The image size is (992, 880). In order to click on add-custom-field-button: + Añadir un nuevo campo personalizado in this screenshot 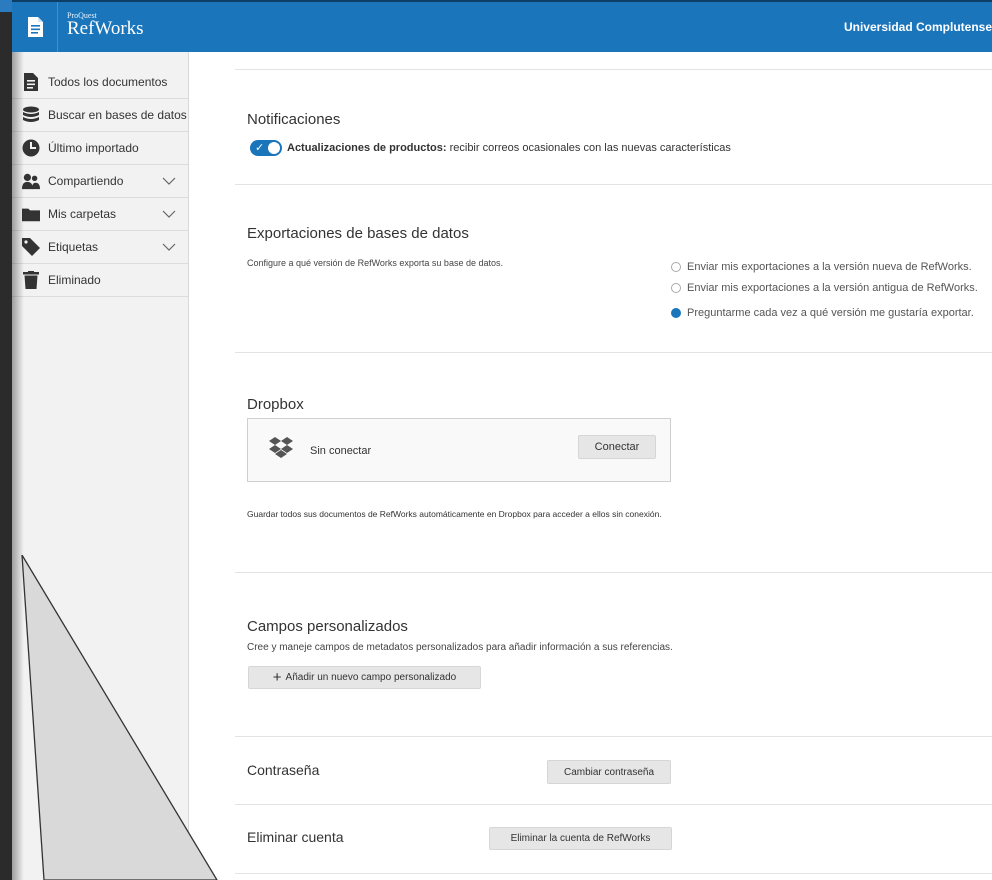, I will do `click(364, 677)`.